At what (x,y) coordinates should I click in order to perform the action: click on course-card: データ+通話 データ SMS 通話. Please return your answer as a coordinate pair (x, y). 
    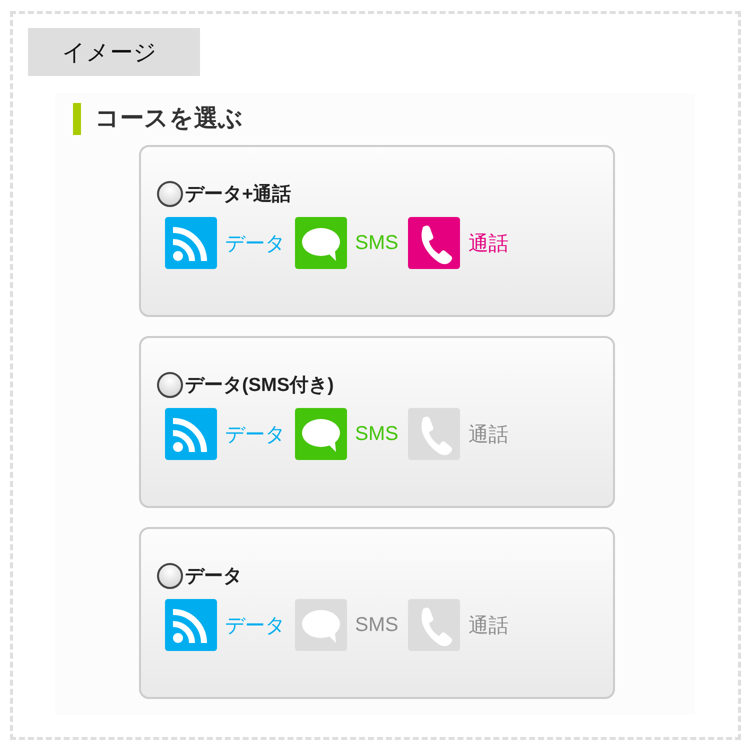
    Looking at the image, I should click on (377, 231).